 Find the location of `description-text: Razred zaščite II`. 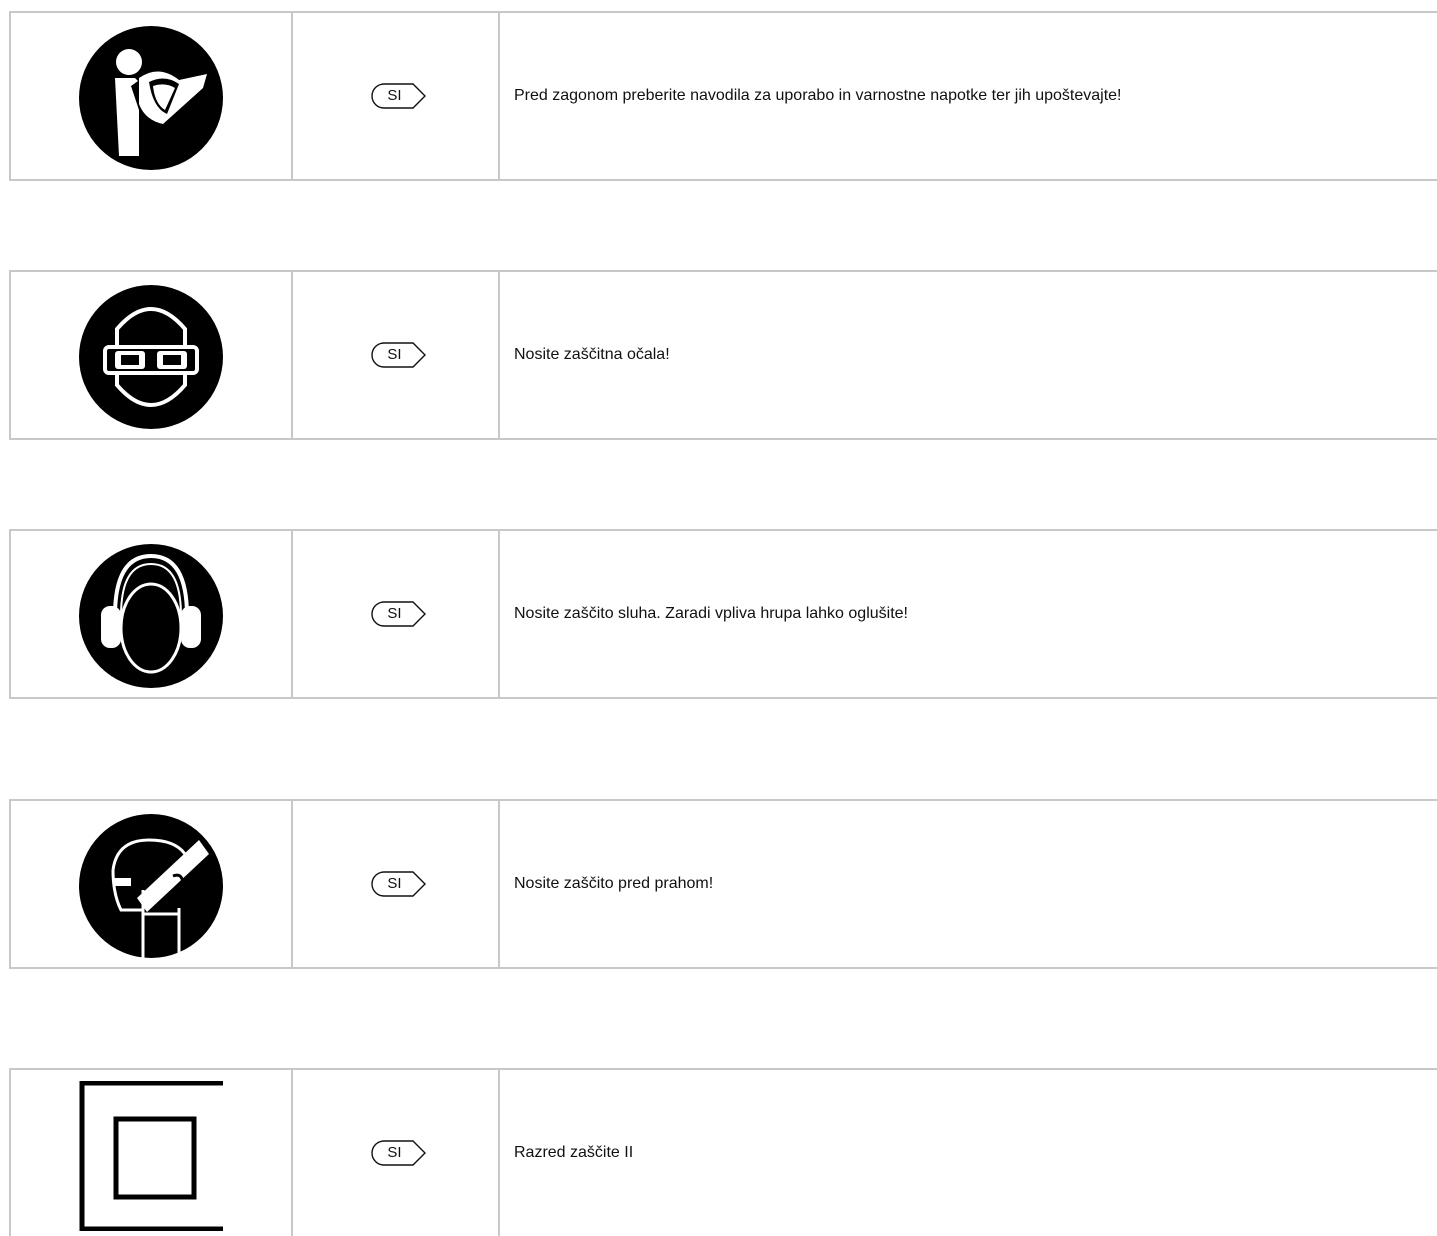

description-text: Razred zaščite II is located at coordinates (574, 1152).